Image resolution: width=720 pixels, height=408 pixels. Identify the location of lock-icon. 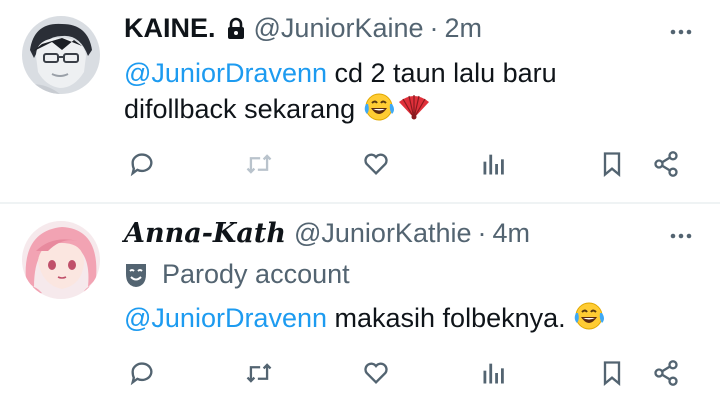
(236, 29).